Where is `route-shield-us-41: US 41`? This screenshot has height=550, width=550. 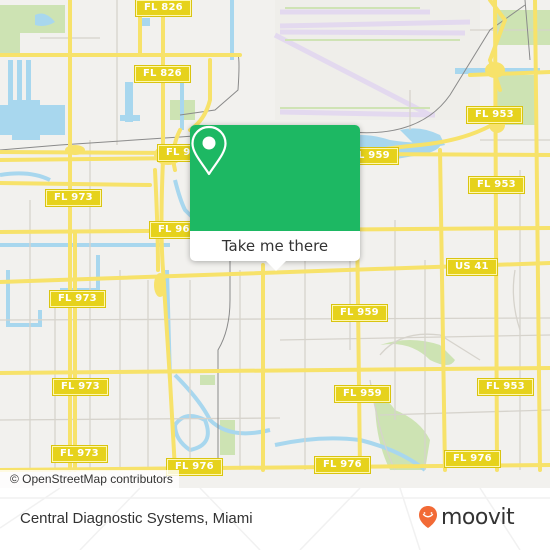
route-shield-us-41: US 41 is located at coordinates (472, 267).